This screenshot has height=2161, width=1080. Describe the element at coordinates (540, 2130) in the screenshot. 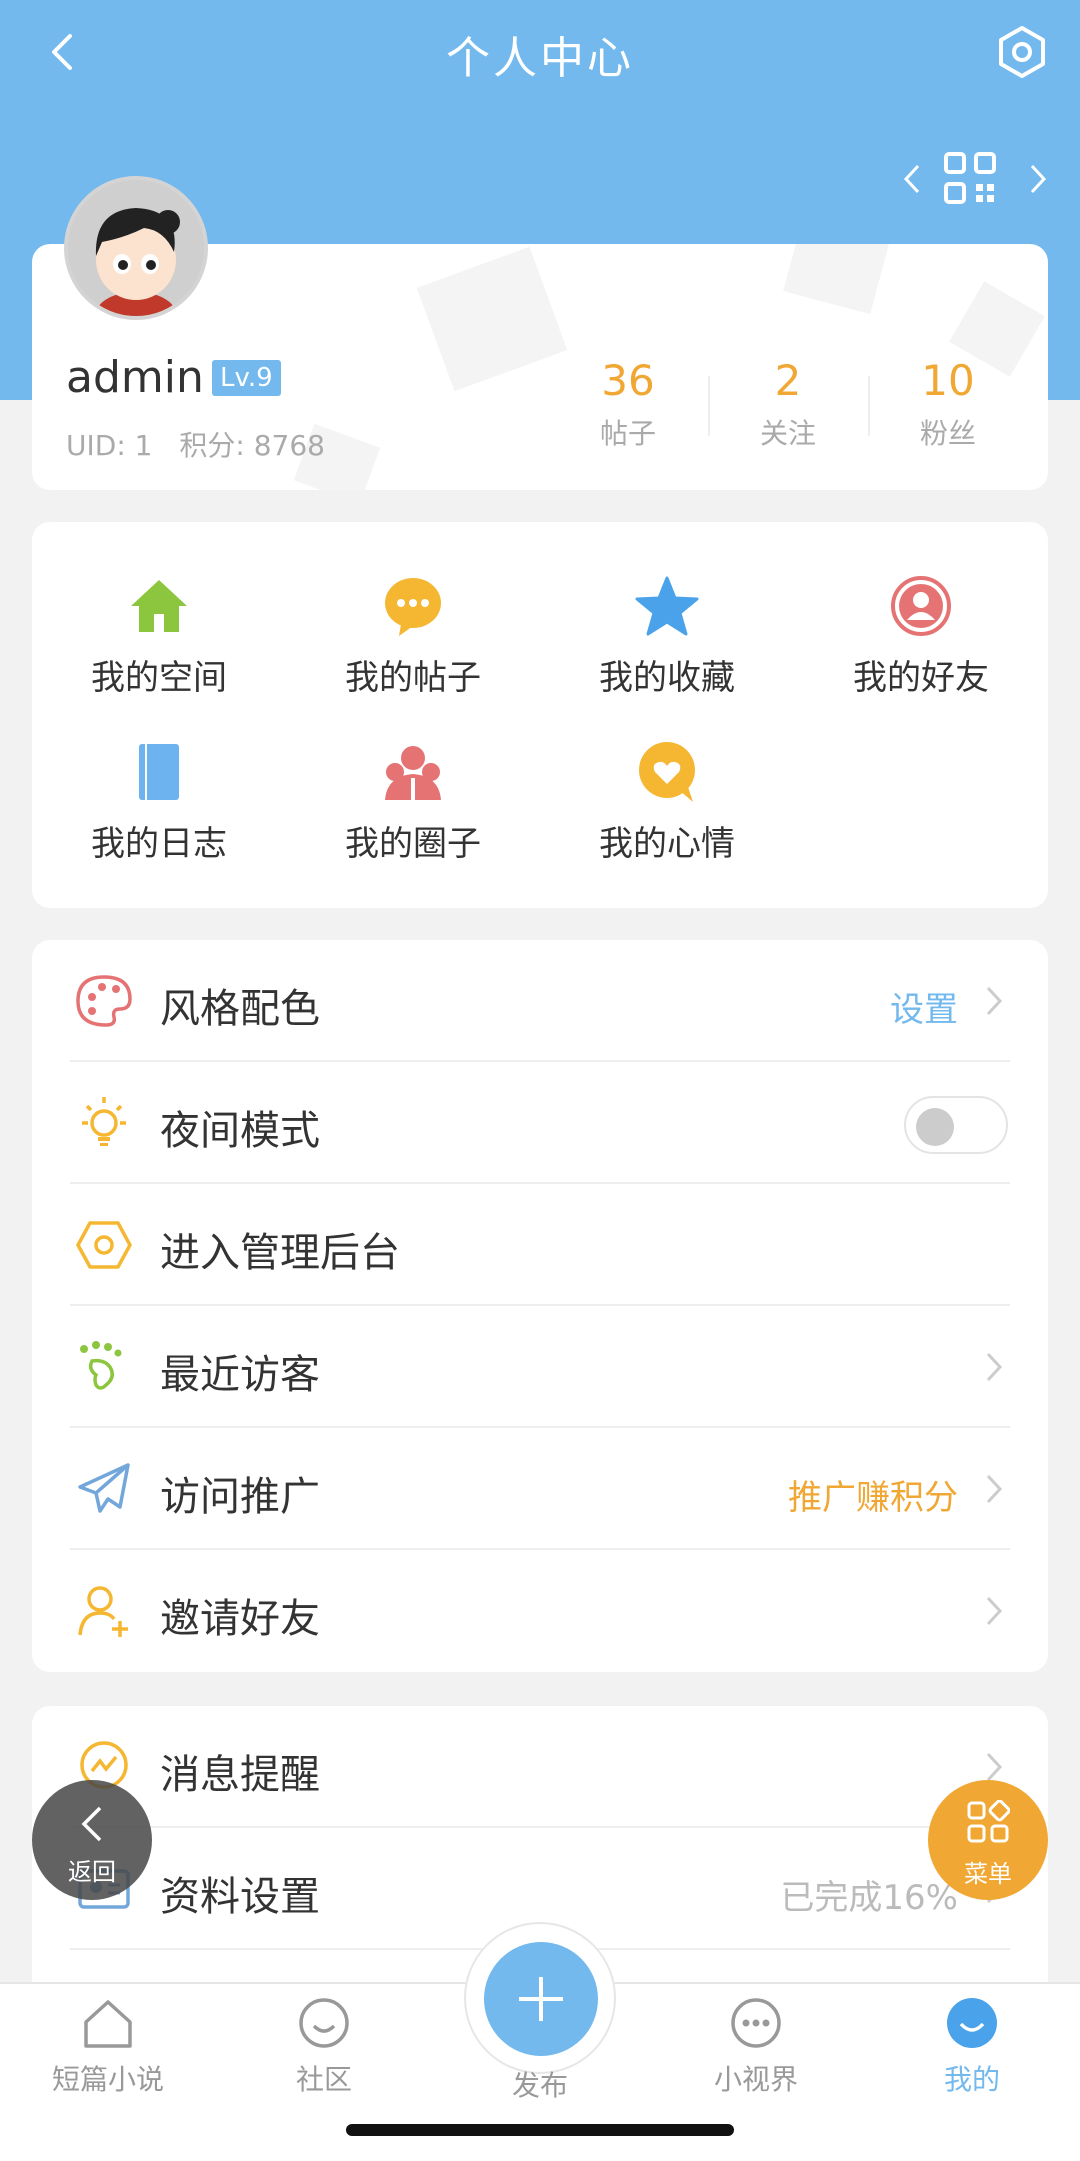

I see `home-indicator` at that location.